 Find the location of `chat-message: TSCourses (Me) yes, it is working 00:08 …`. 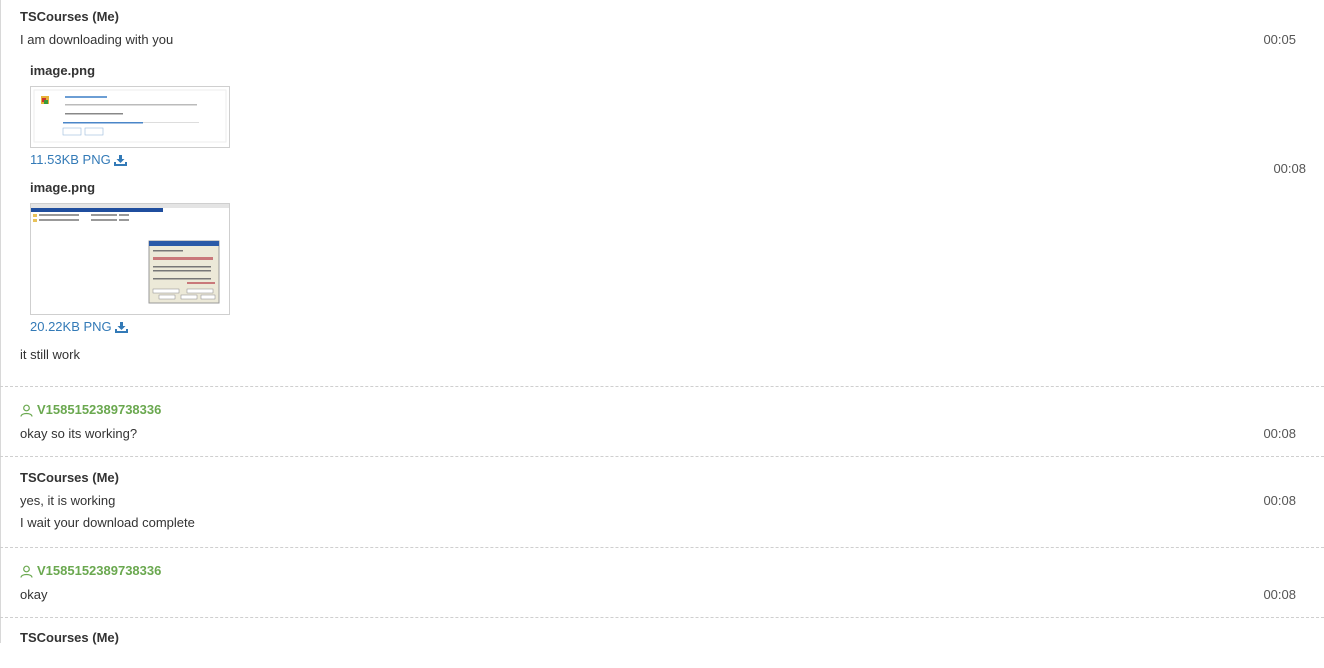

chat-message: TSCourses (Me) yes, it is working 00:08 … is located at coordinates (662, 502).